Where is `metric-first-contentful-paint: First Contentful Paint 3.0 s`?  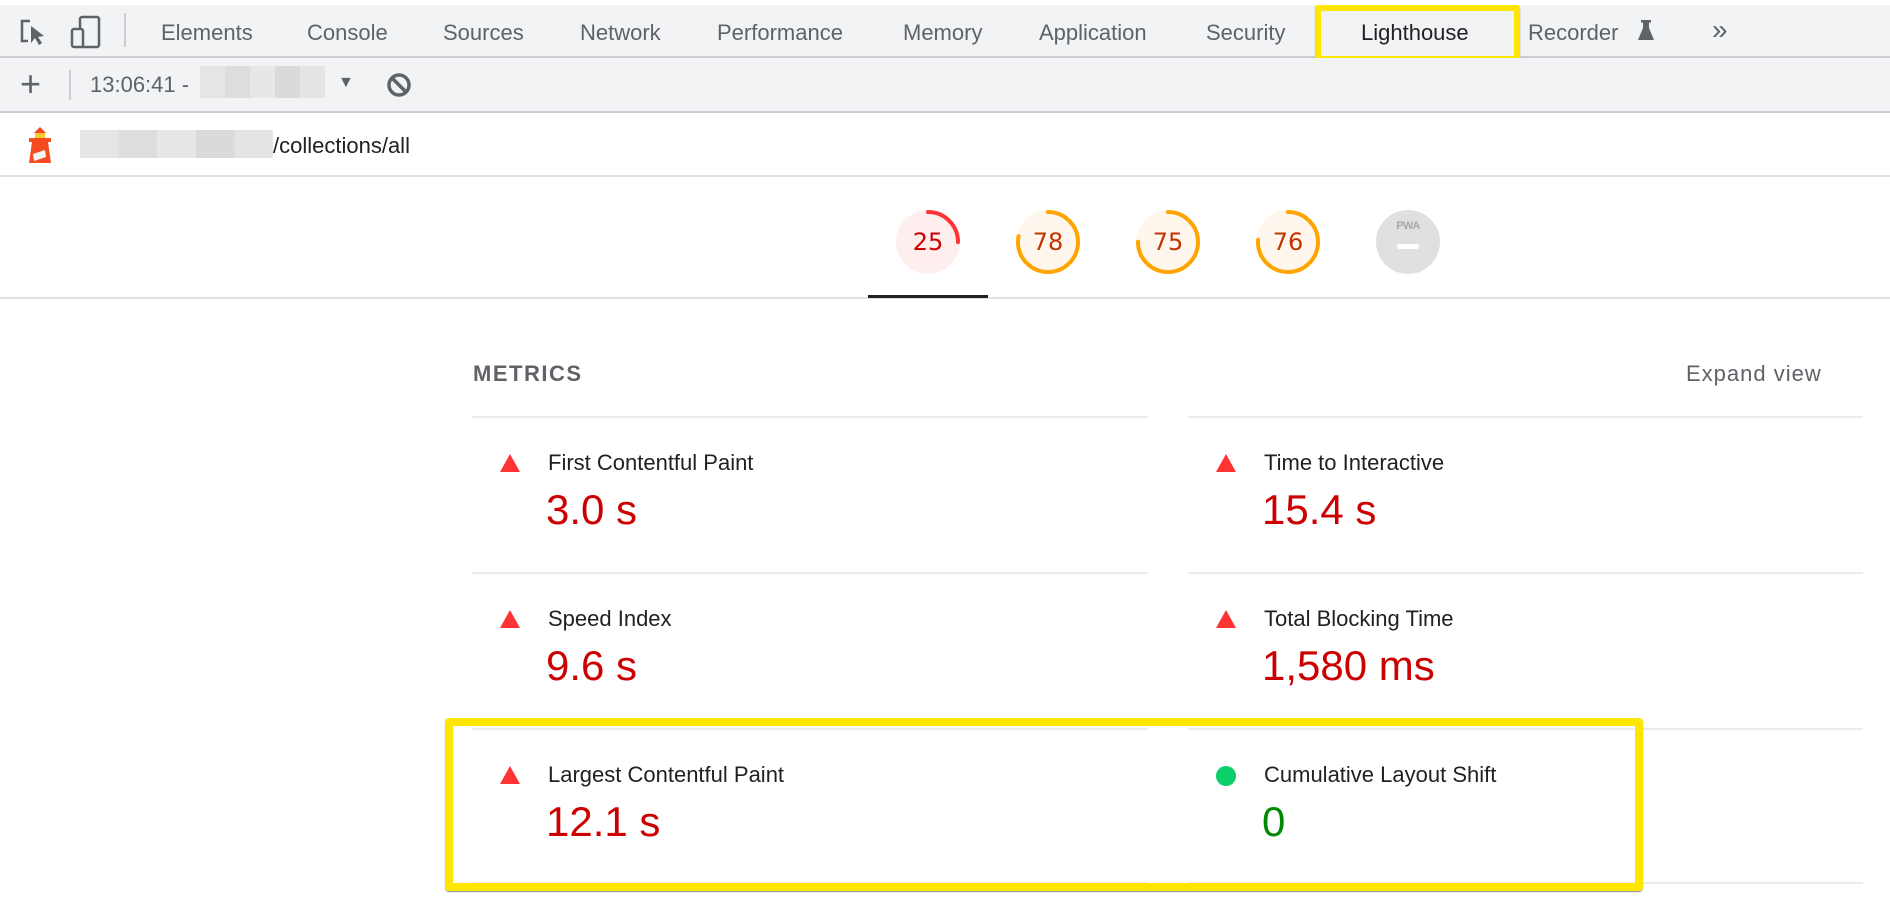 metric-first-contentful-paint: First Contentful Paint 3.0 s is located at coordinates (809, 496).